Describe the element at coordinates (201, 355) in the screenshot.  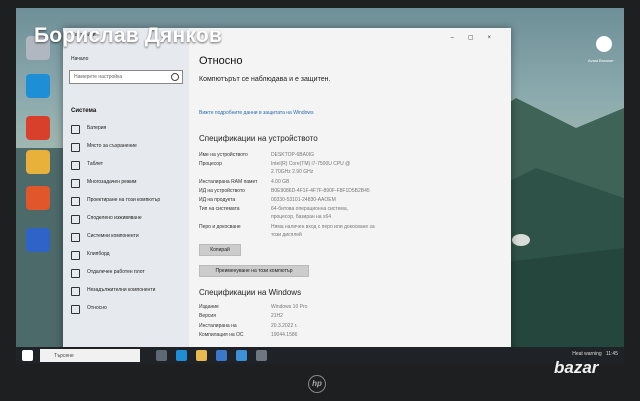
I see `explorer-icon` at that location.